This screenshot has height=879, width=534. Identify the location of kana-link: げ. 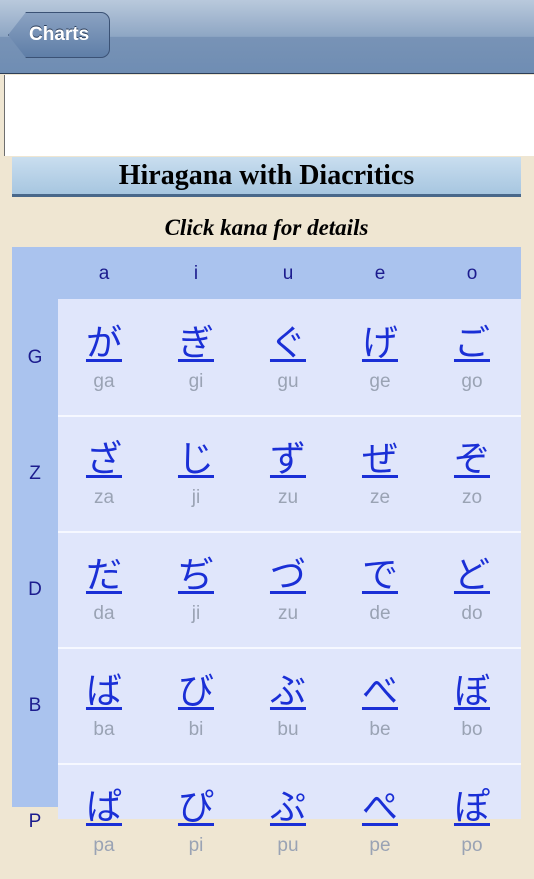
(380, 344).